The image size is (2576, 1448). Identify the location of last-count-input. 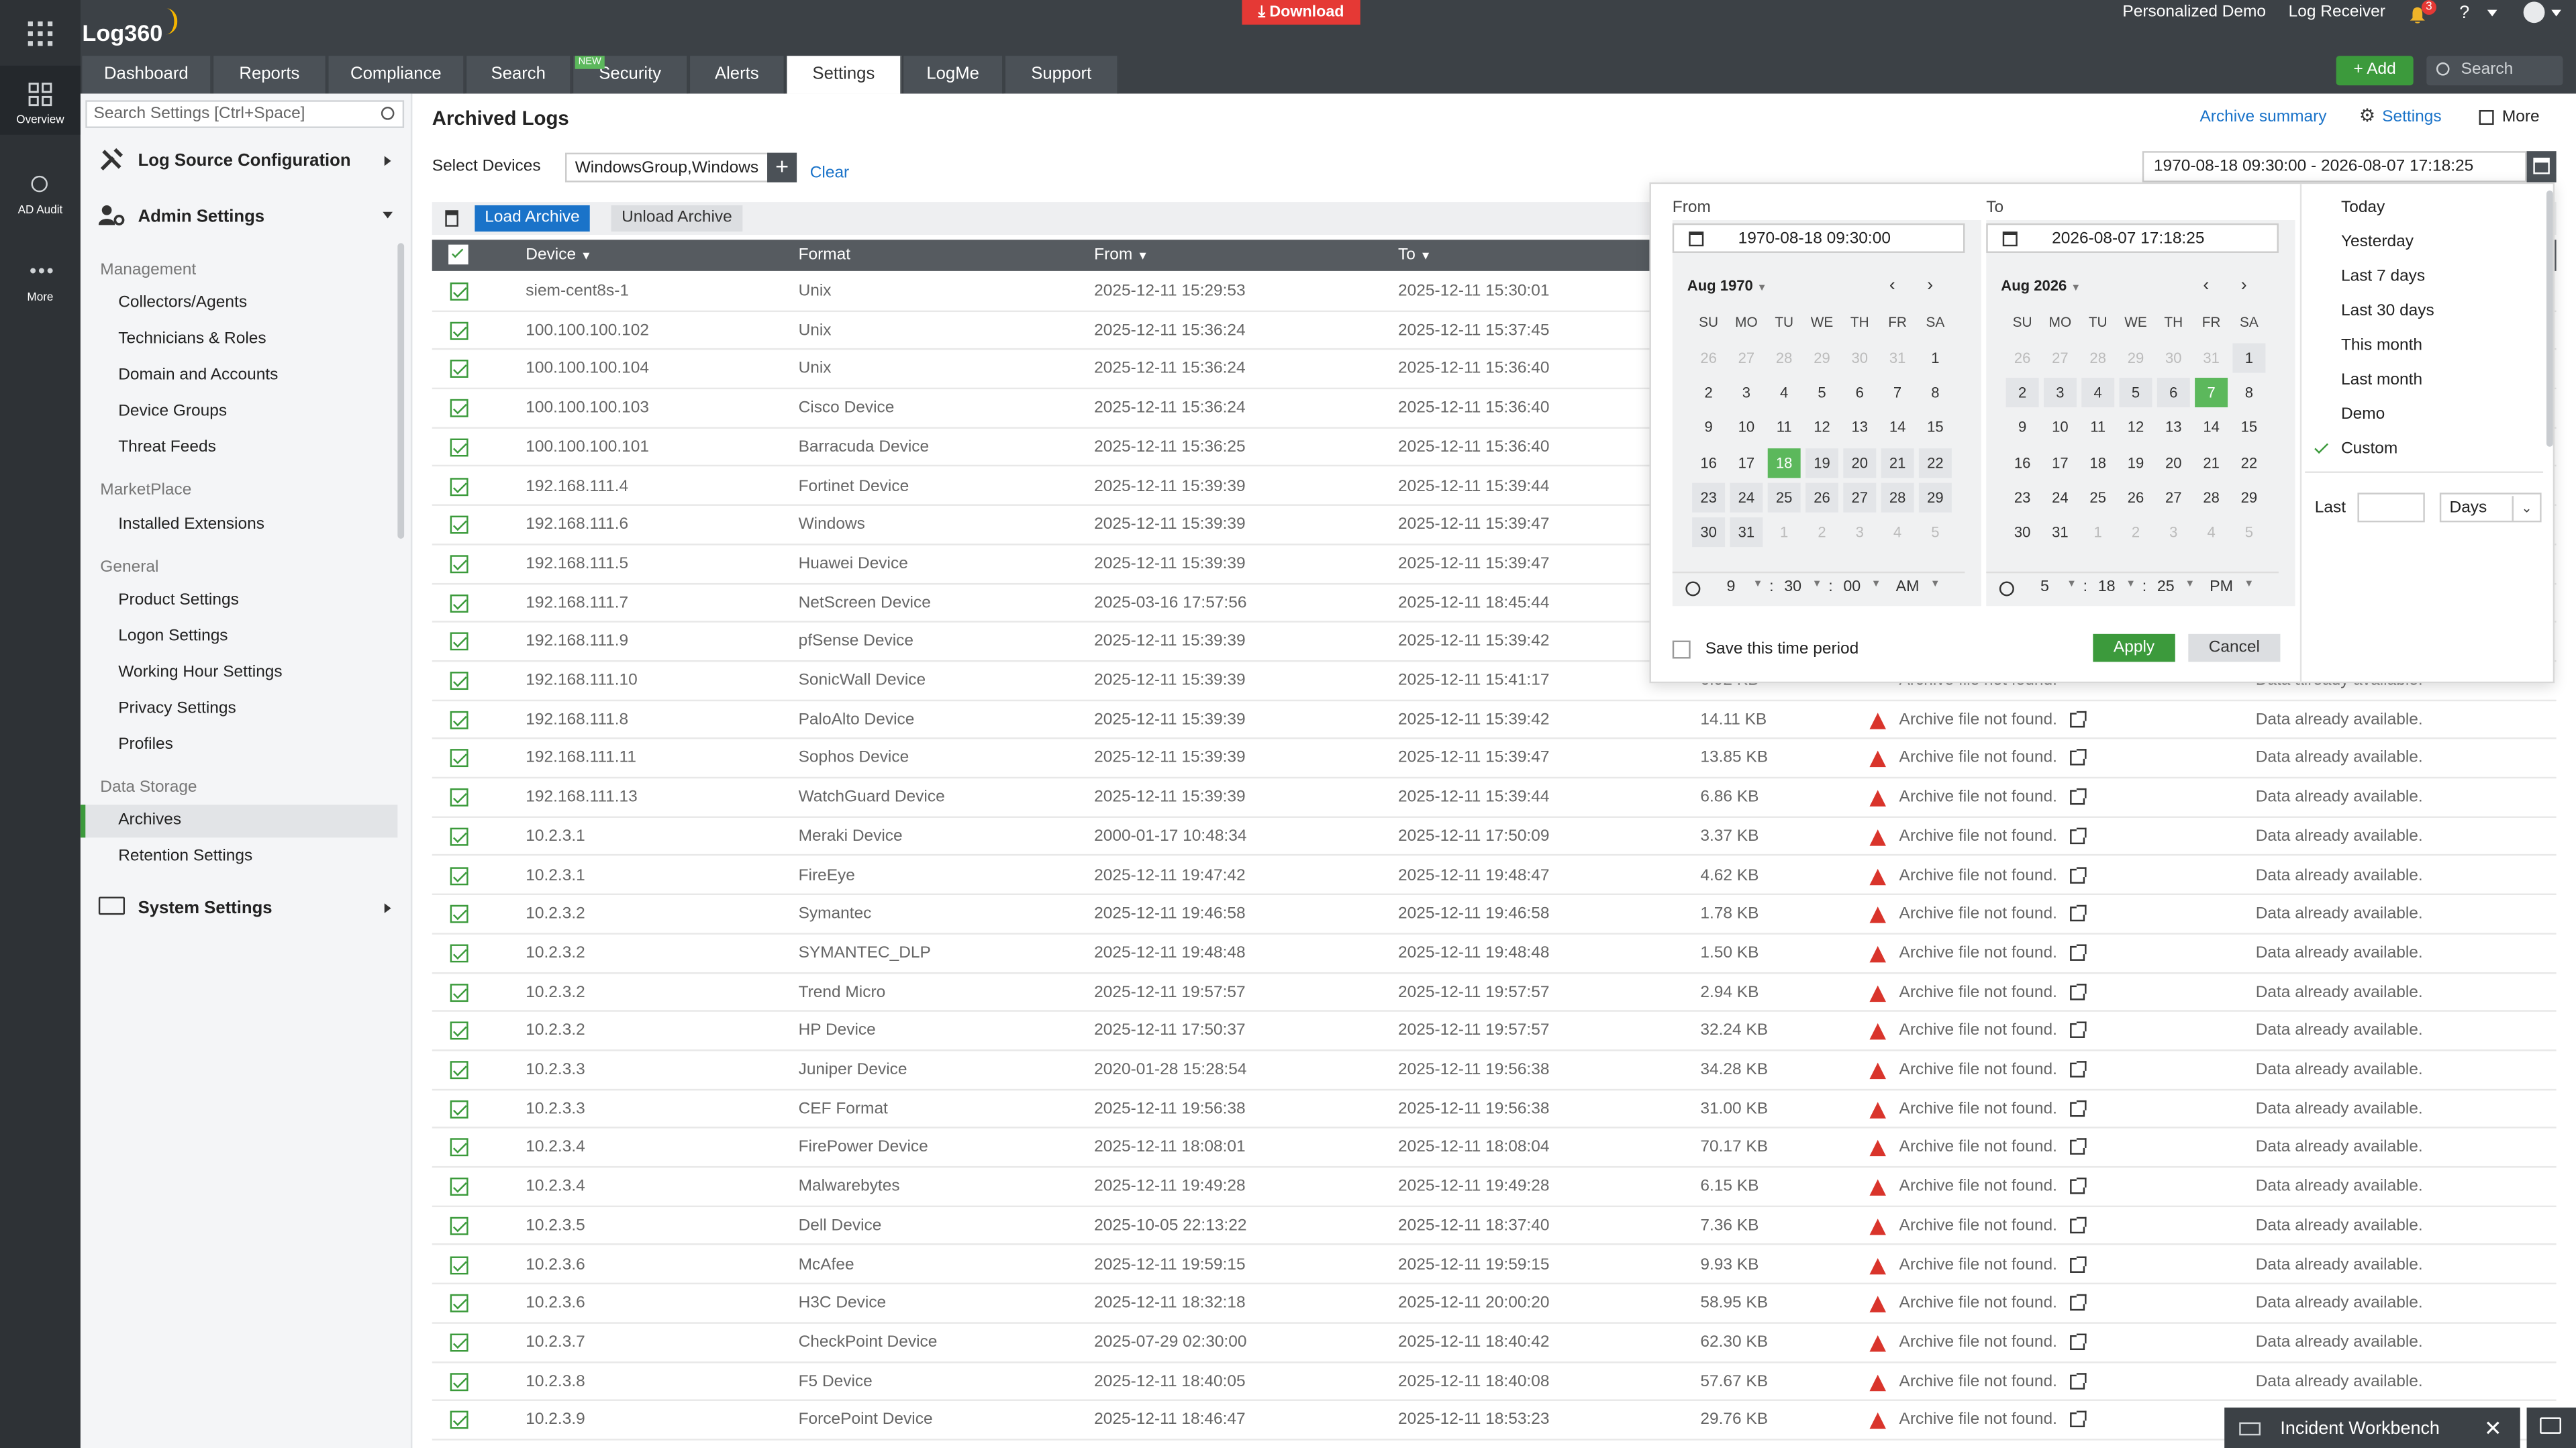
(2391, 508).